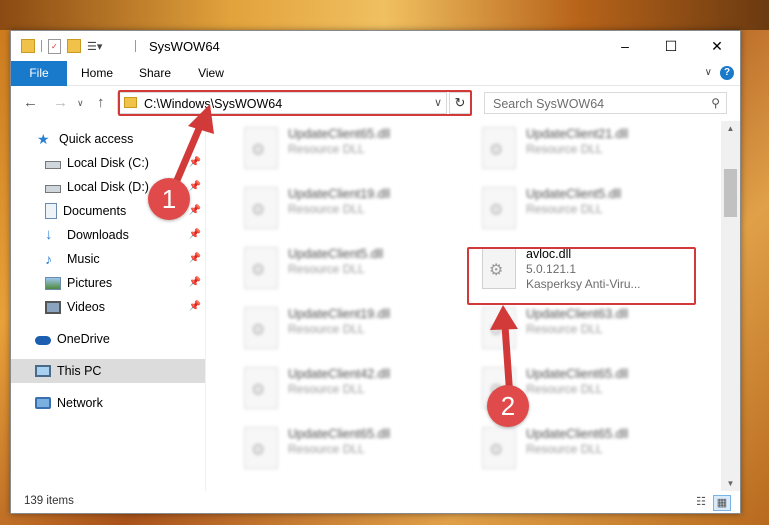 The width and height of the screenshot is (769, 525). Describe the element at coordinates (169, 199) in the screenshot. I see `step-badge-1: 1` at that location.